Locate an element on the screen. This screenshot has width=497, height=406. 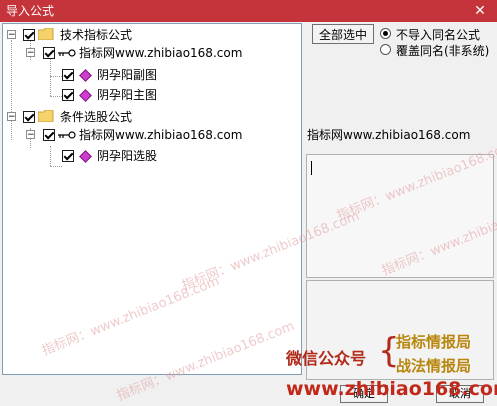
title-bar: 导入公式 ✕ is located at coordinates (248, 11).